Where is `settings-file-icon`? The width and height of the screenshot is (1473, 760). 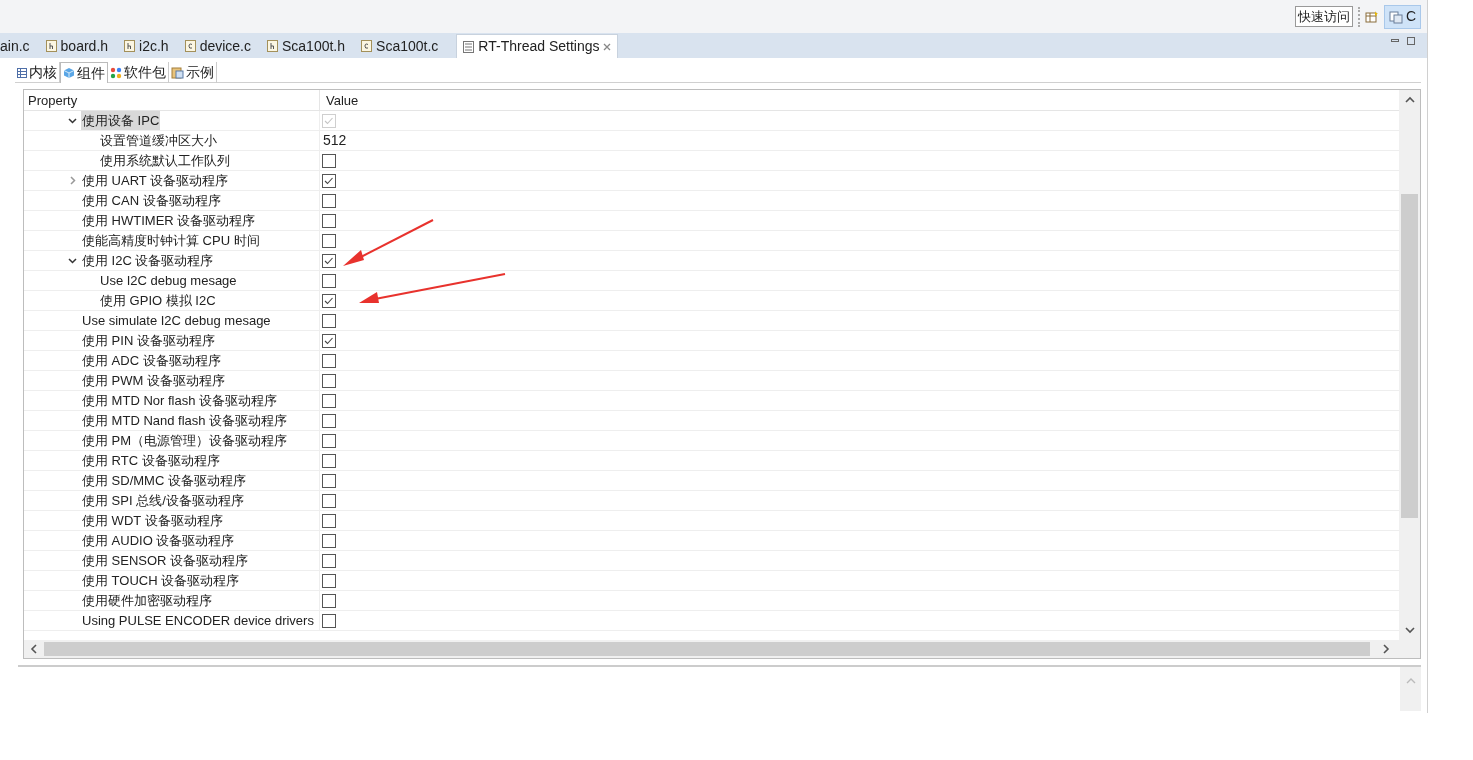 settings-file-icon is located at coordinates (469, 46).